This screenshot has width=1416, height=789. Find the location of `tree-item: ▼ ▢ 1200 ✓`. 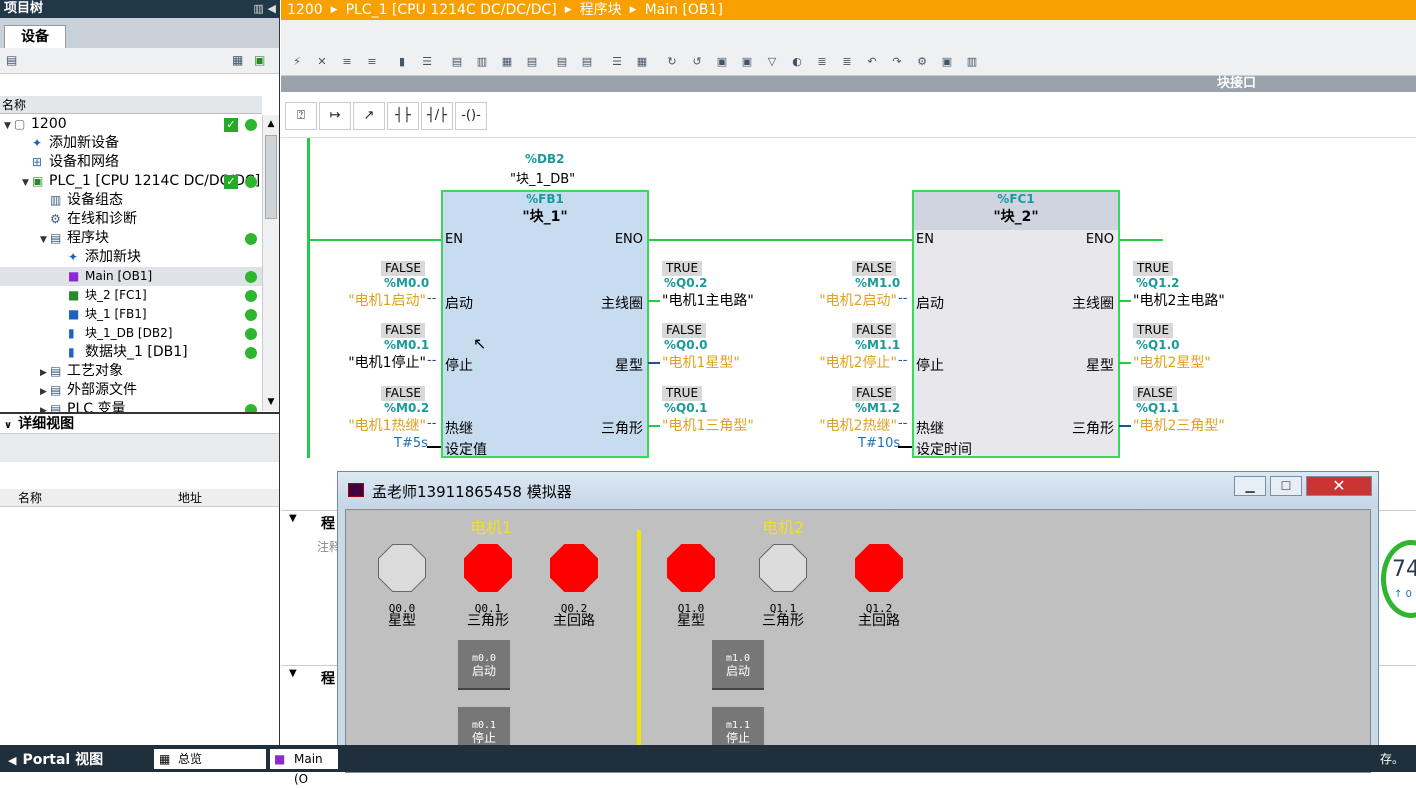

tree-item: ▼ ▢ 1200 ✓ is located at coordinates (131, 124).